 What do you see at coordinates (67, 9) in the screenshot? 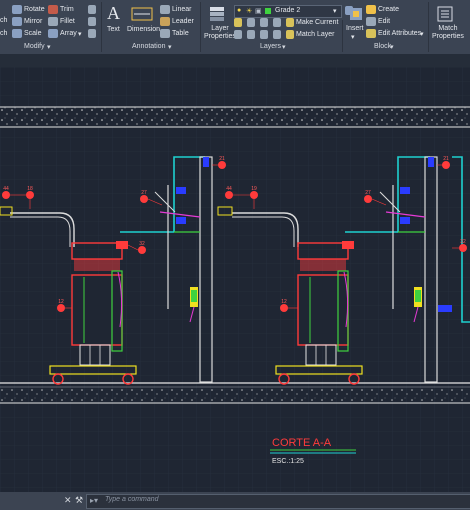
I see `trim-button: Trim` at bounding box center [67, 9].